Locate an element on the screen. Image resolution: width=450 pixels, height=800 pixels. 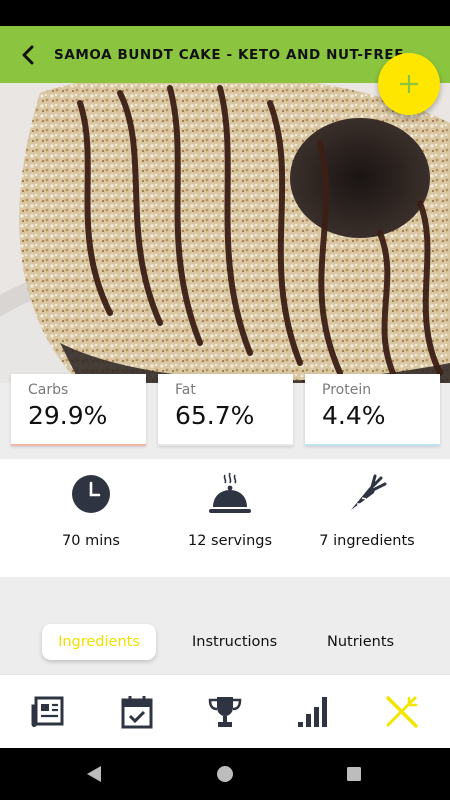
bottom-navigation is located at coordinates (225, 711).